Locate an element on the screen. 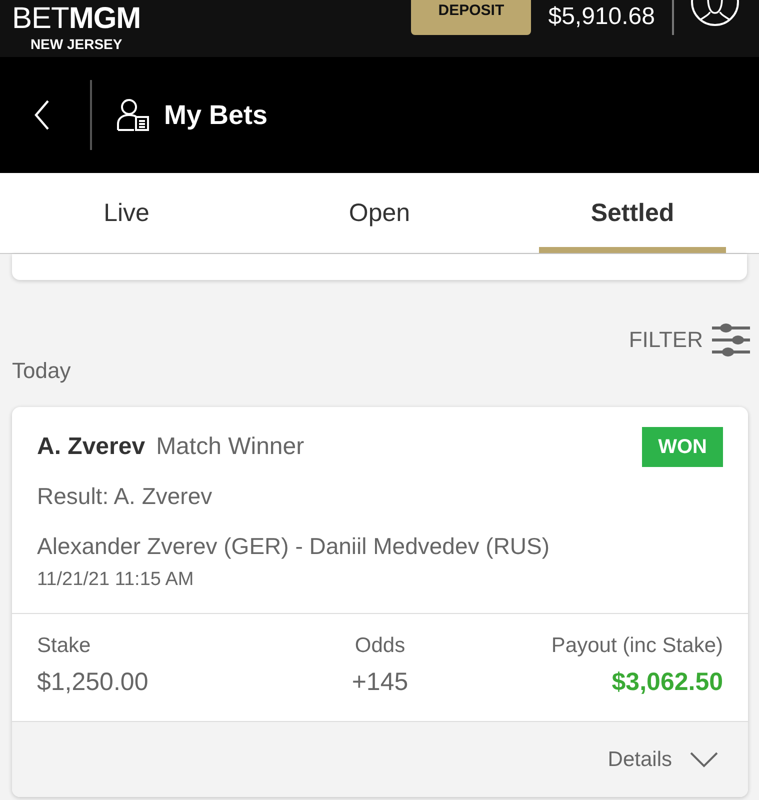 This screenshot has height=800, width=759. stat-label: Odds is located at coordinates (380, 646).